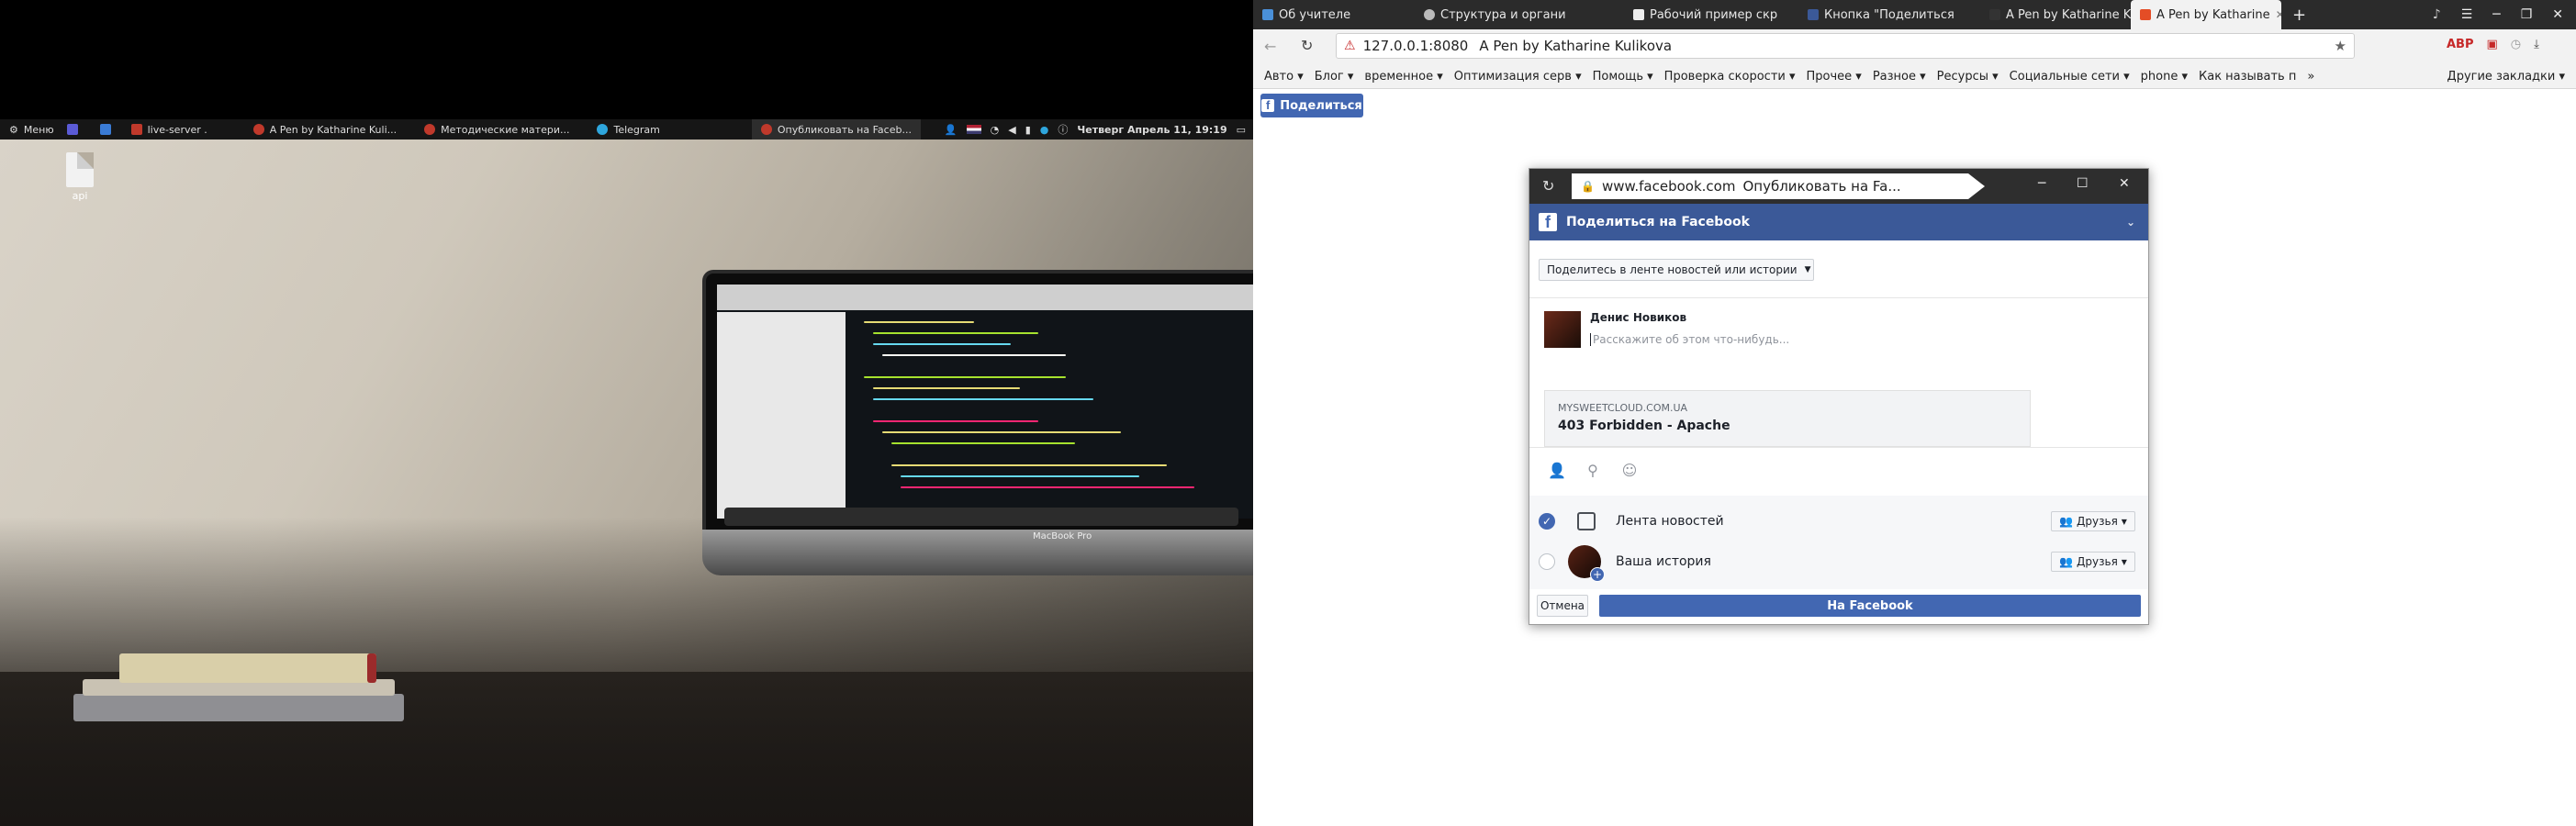 This screenshot has height=826, width=2576. I want to click on battery-icon: ▮, so click(1028, 130).